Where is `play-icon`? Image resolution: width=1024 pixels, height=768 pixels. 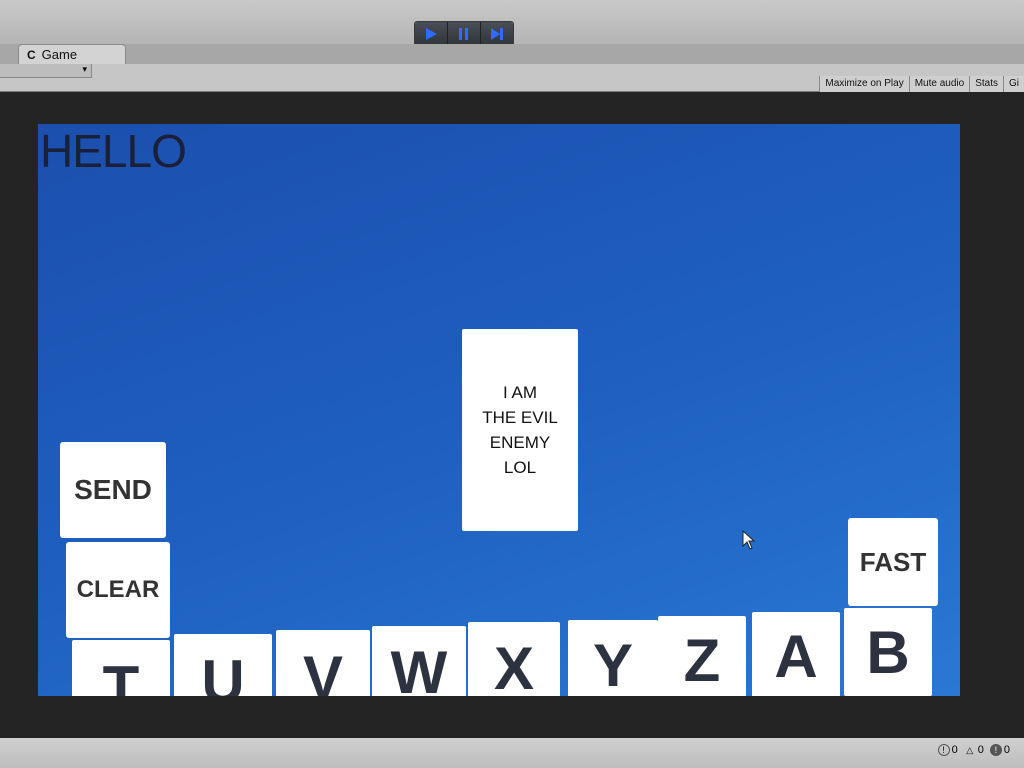
play-icon is located at coordinates (431, 34).